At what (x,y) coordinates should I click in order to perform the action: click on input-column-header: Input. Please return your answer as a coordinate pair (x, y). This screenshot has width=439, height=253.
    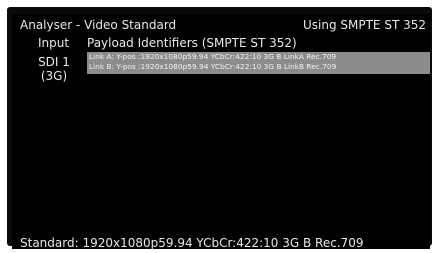
    Looking at the image, I should click on (54, 43).